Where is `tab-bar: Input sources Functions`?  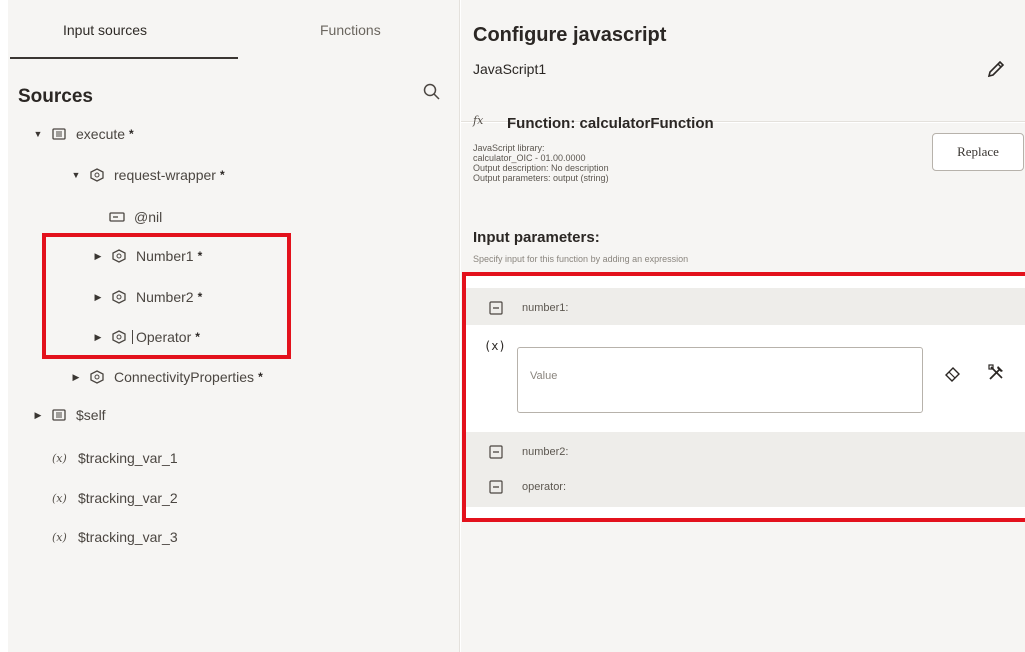
tab-bar: Input sources Functions is located at coordinates (234, 30).